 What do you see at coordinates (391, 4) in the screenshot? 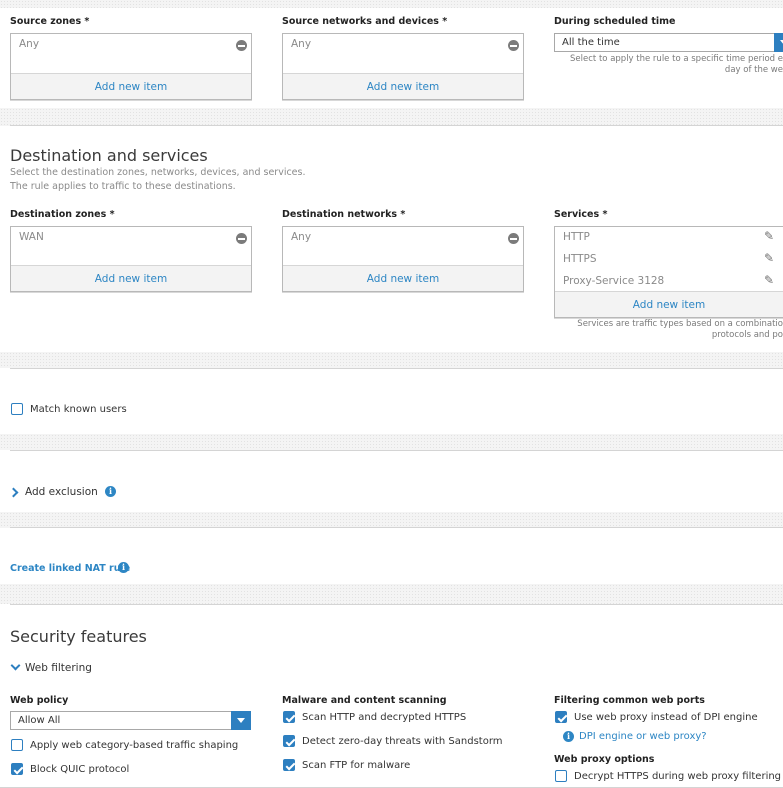
I see `top-band` at bounding box center [391, 4].